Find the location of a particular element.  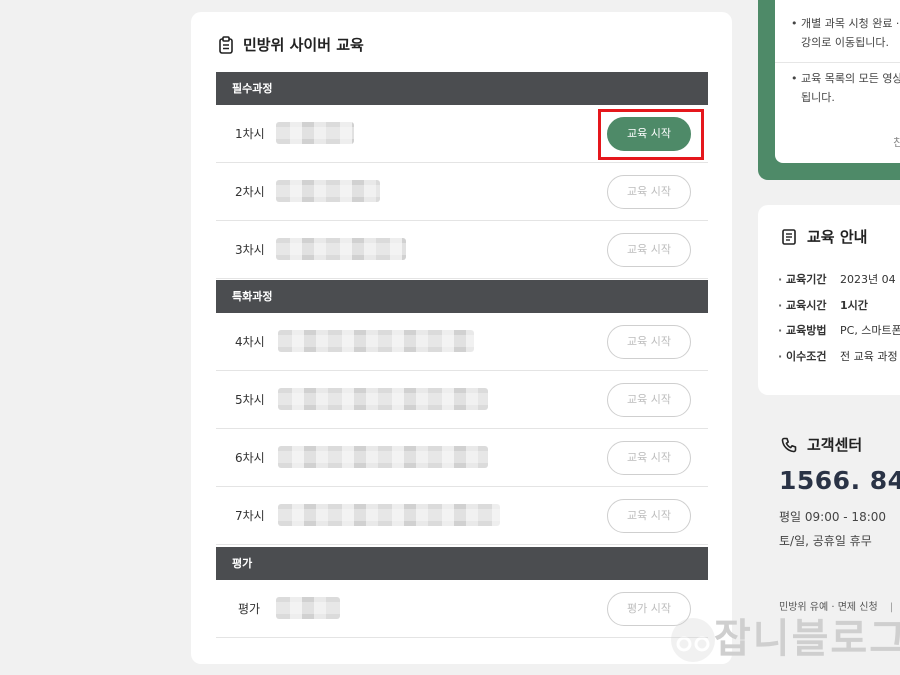

lesson-label: 2차시 is located at coordinates (250, 192).